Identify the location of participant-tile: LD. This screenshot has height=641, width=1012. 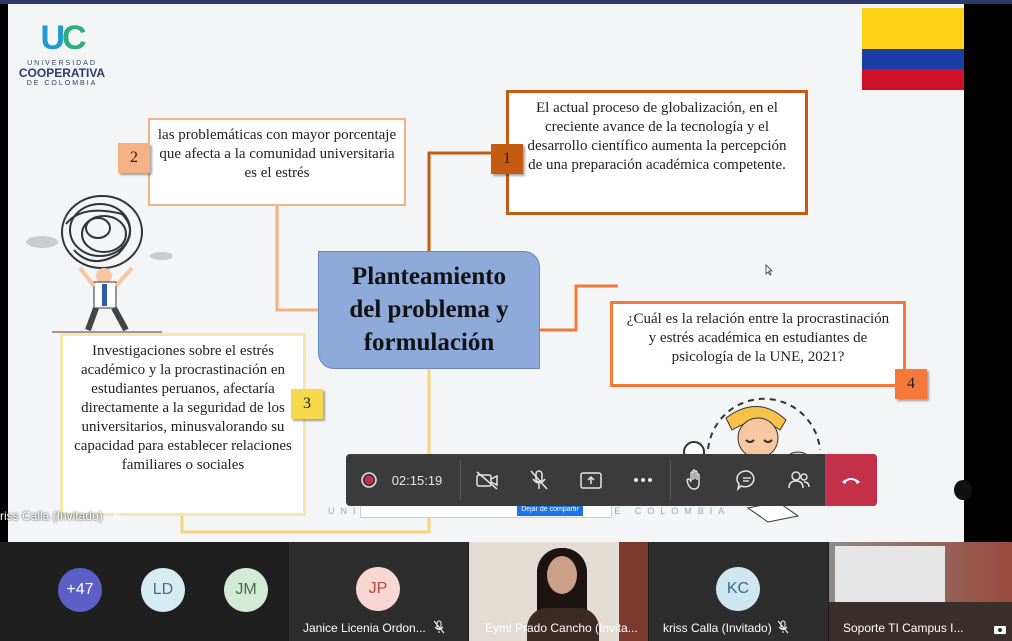
(163, 591).